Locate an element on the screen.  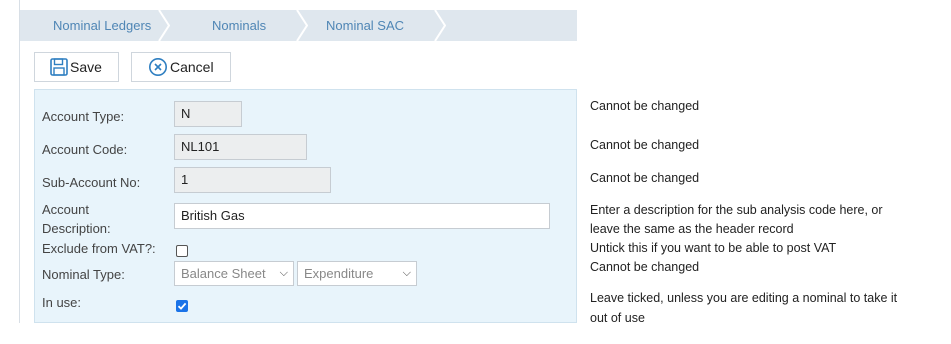
cancel-label: Cancel is located at coordinates (192, 67).